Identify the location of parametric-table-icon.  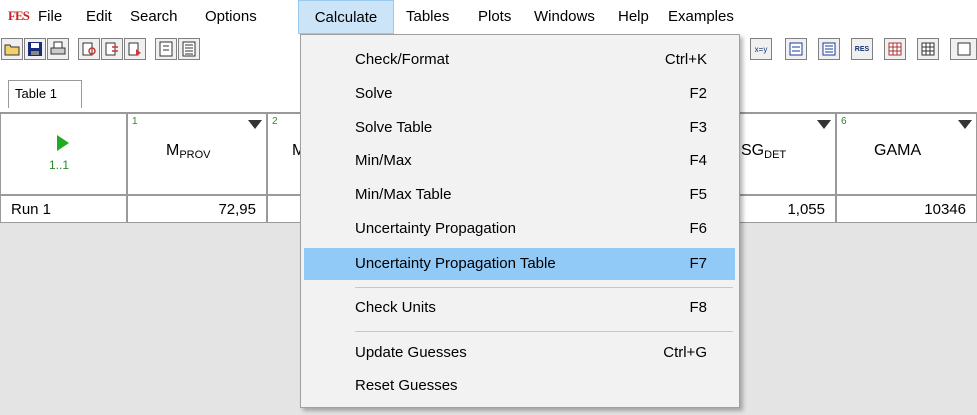
(895, 49).